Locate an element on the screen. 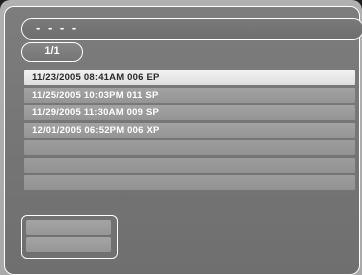 The height and width of the screenshot is (275, 362). list-item: 11/23/2005 08:41AM 006 EP is located at coordinates (189, 77).